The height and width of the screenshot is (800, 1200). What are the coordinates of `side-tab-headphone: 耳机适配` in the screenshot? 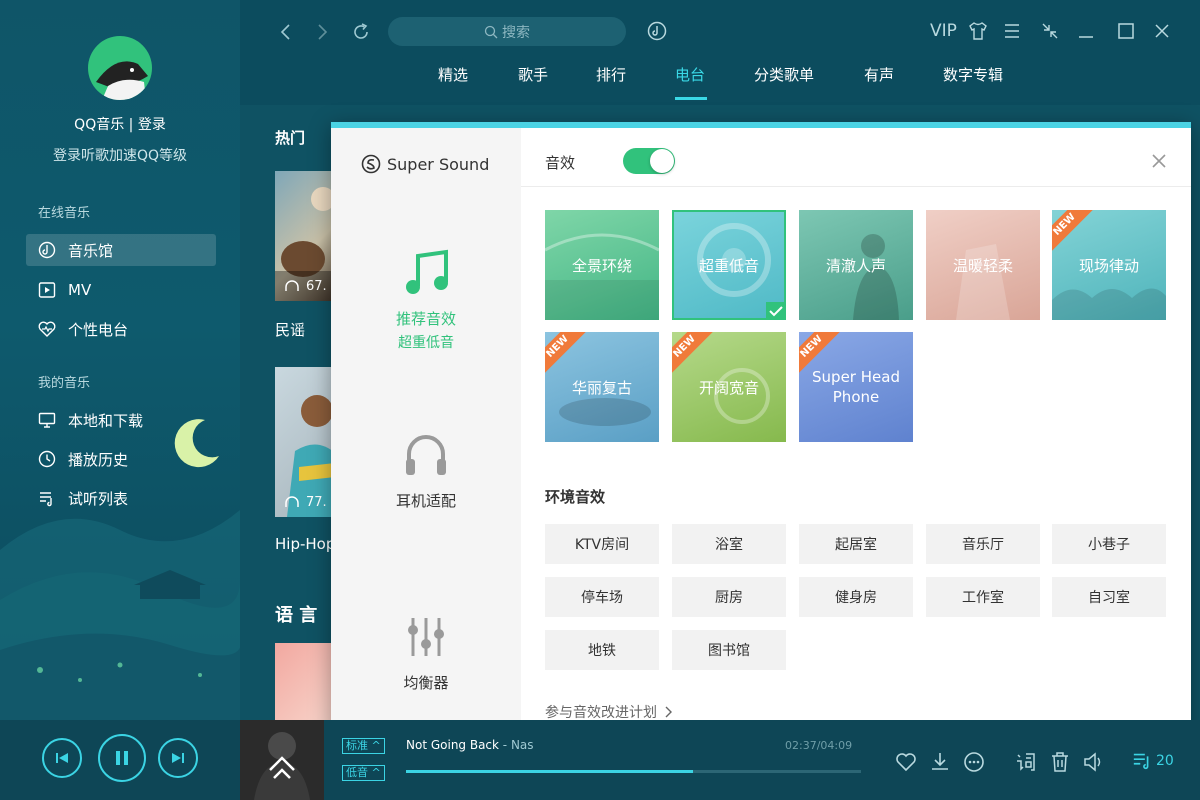 It's located at (426, 473).